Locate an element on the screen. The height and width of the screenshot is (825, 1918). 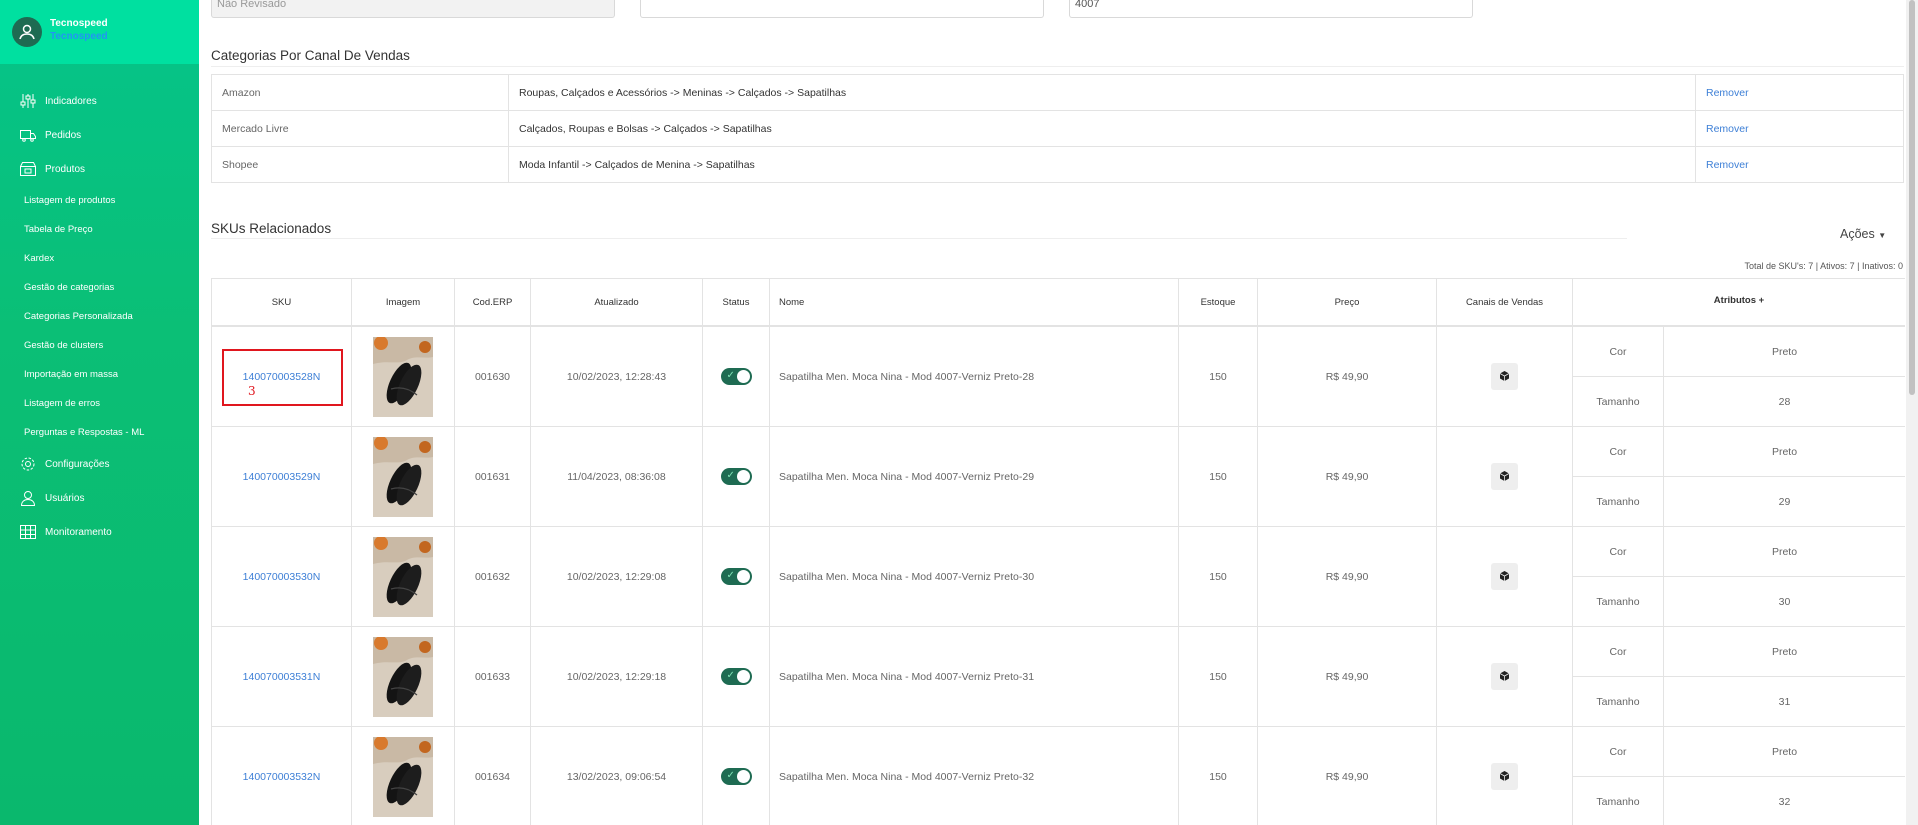
updated-at: 11/04/2023, 08:36:08 is located at coordinates (616, 476).